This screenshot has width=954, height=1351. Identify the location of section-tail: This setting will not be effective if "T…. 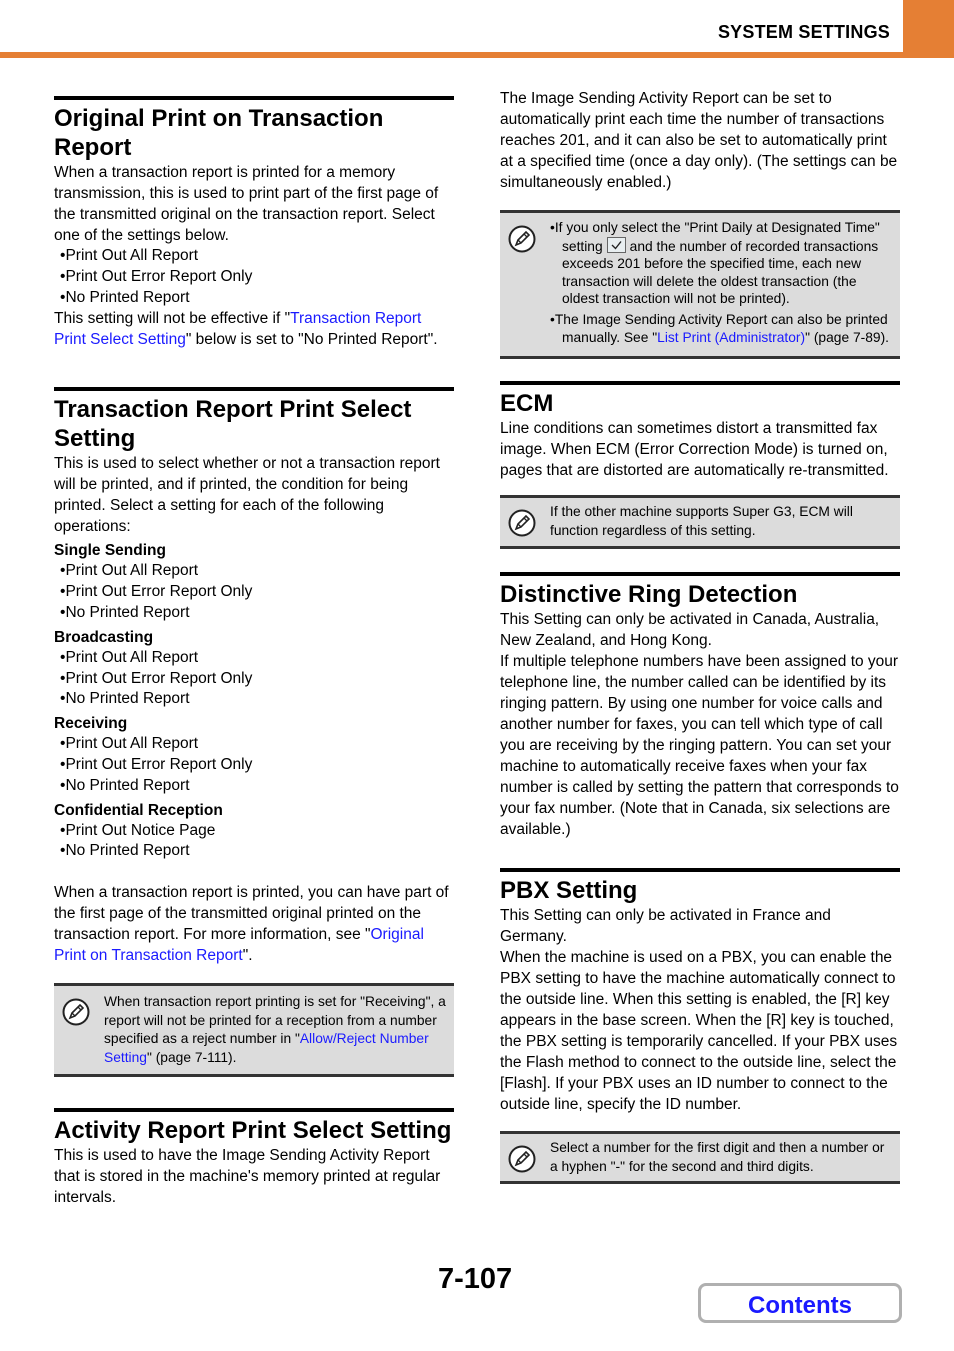
(254, 329).